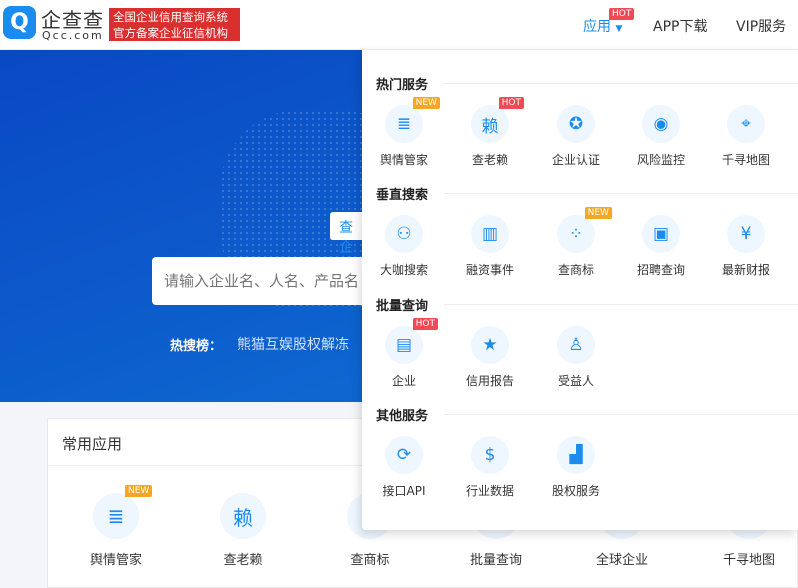  Describe the element at coordinates (403, 381) in the screenshot. I see `app-item-label: 企业` at that location.